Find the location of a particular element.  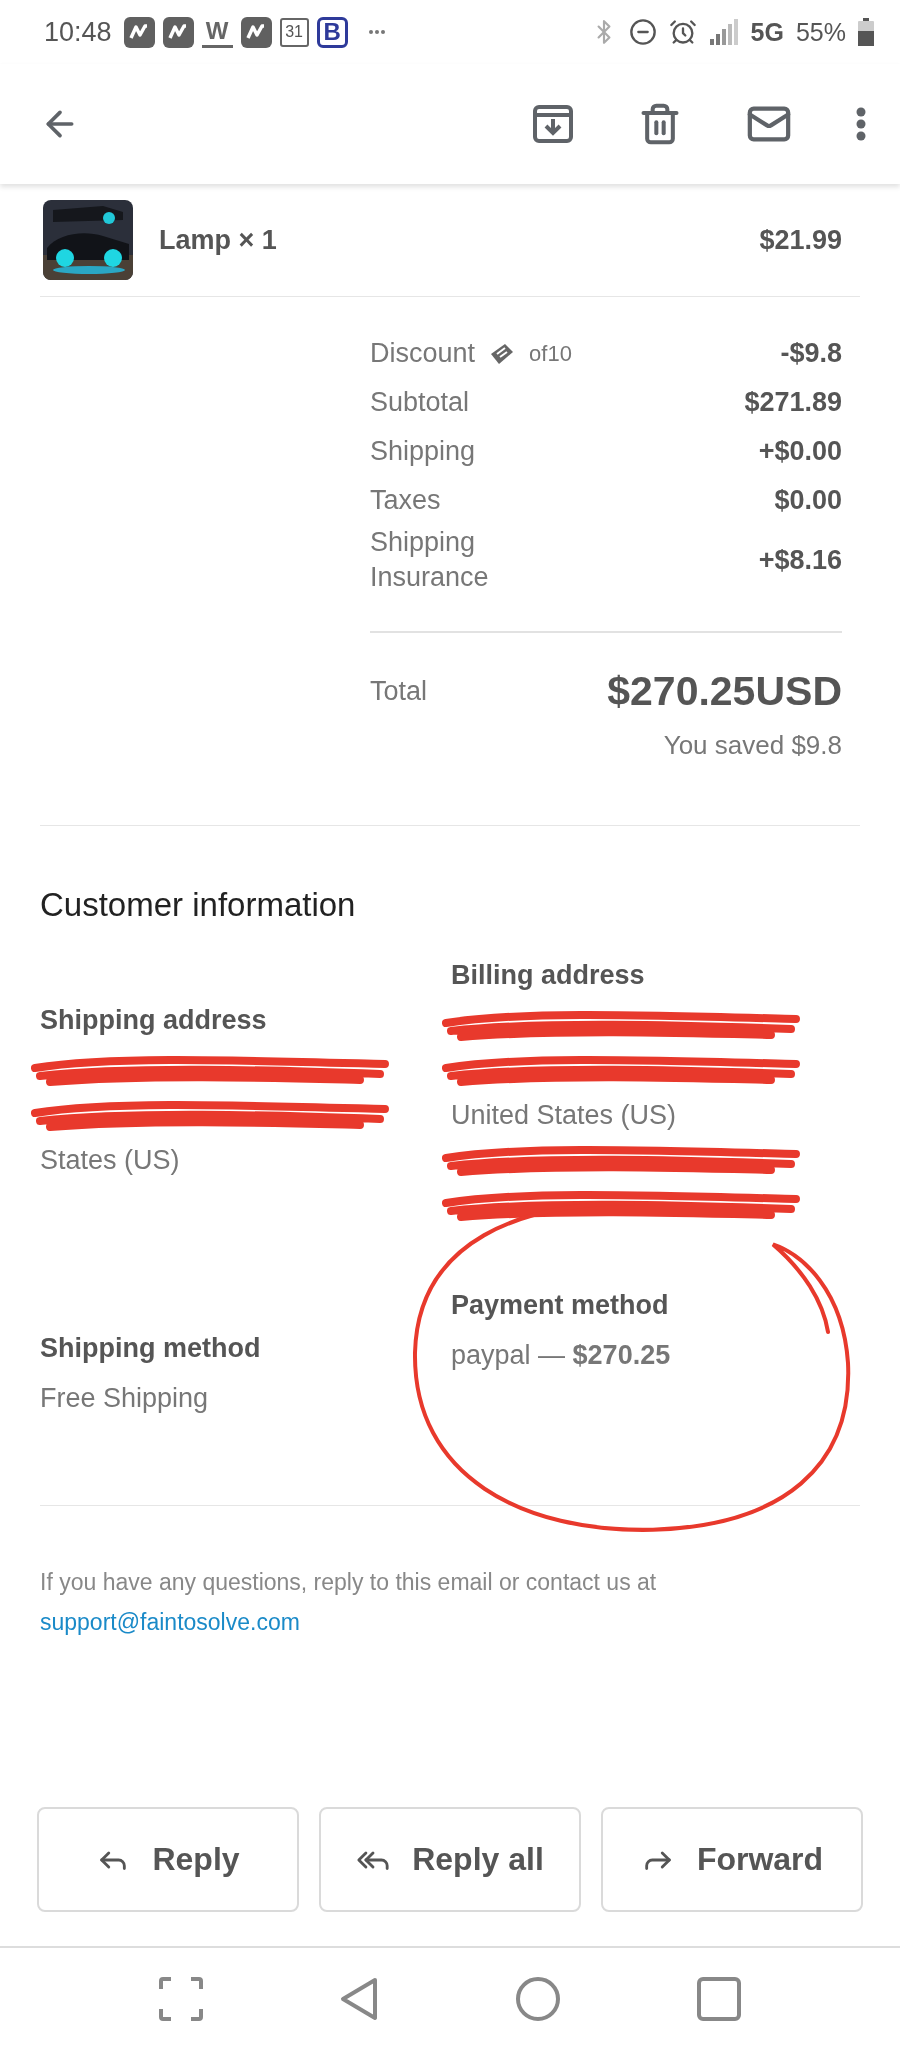

total-label: Discount is located at coordinates (423, 353).